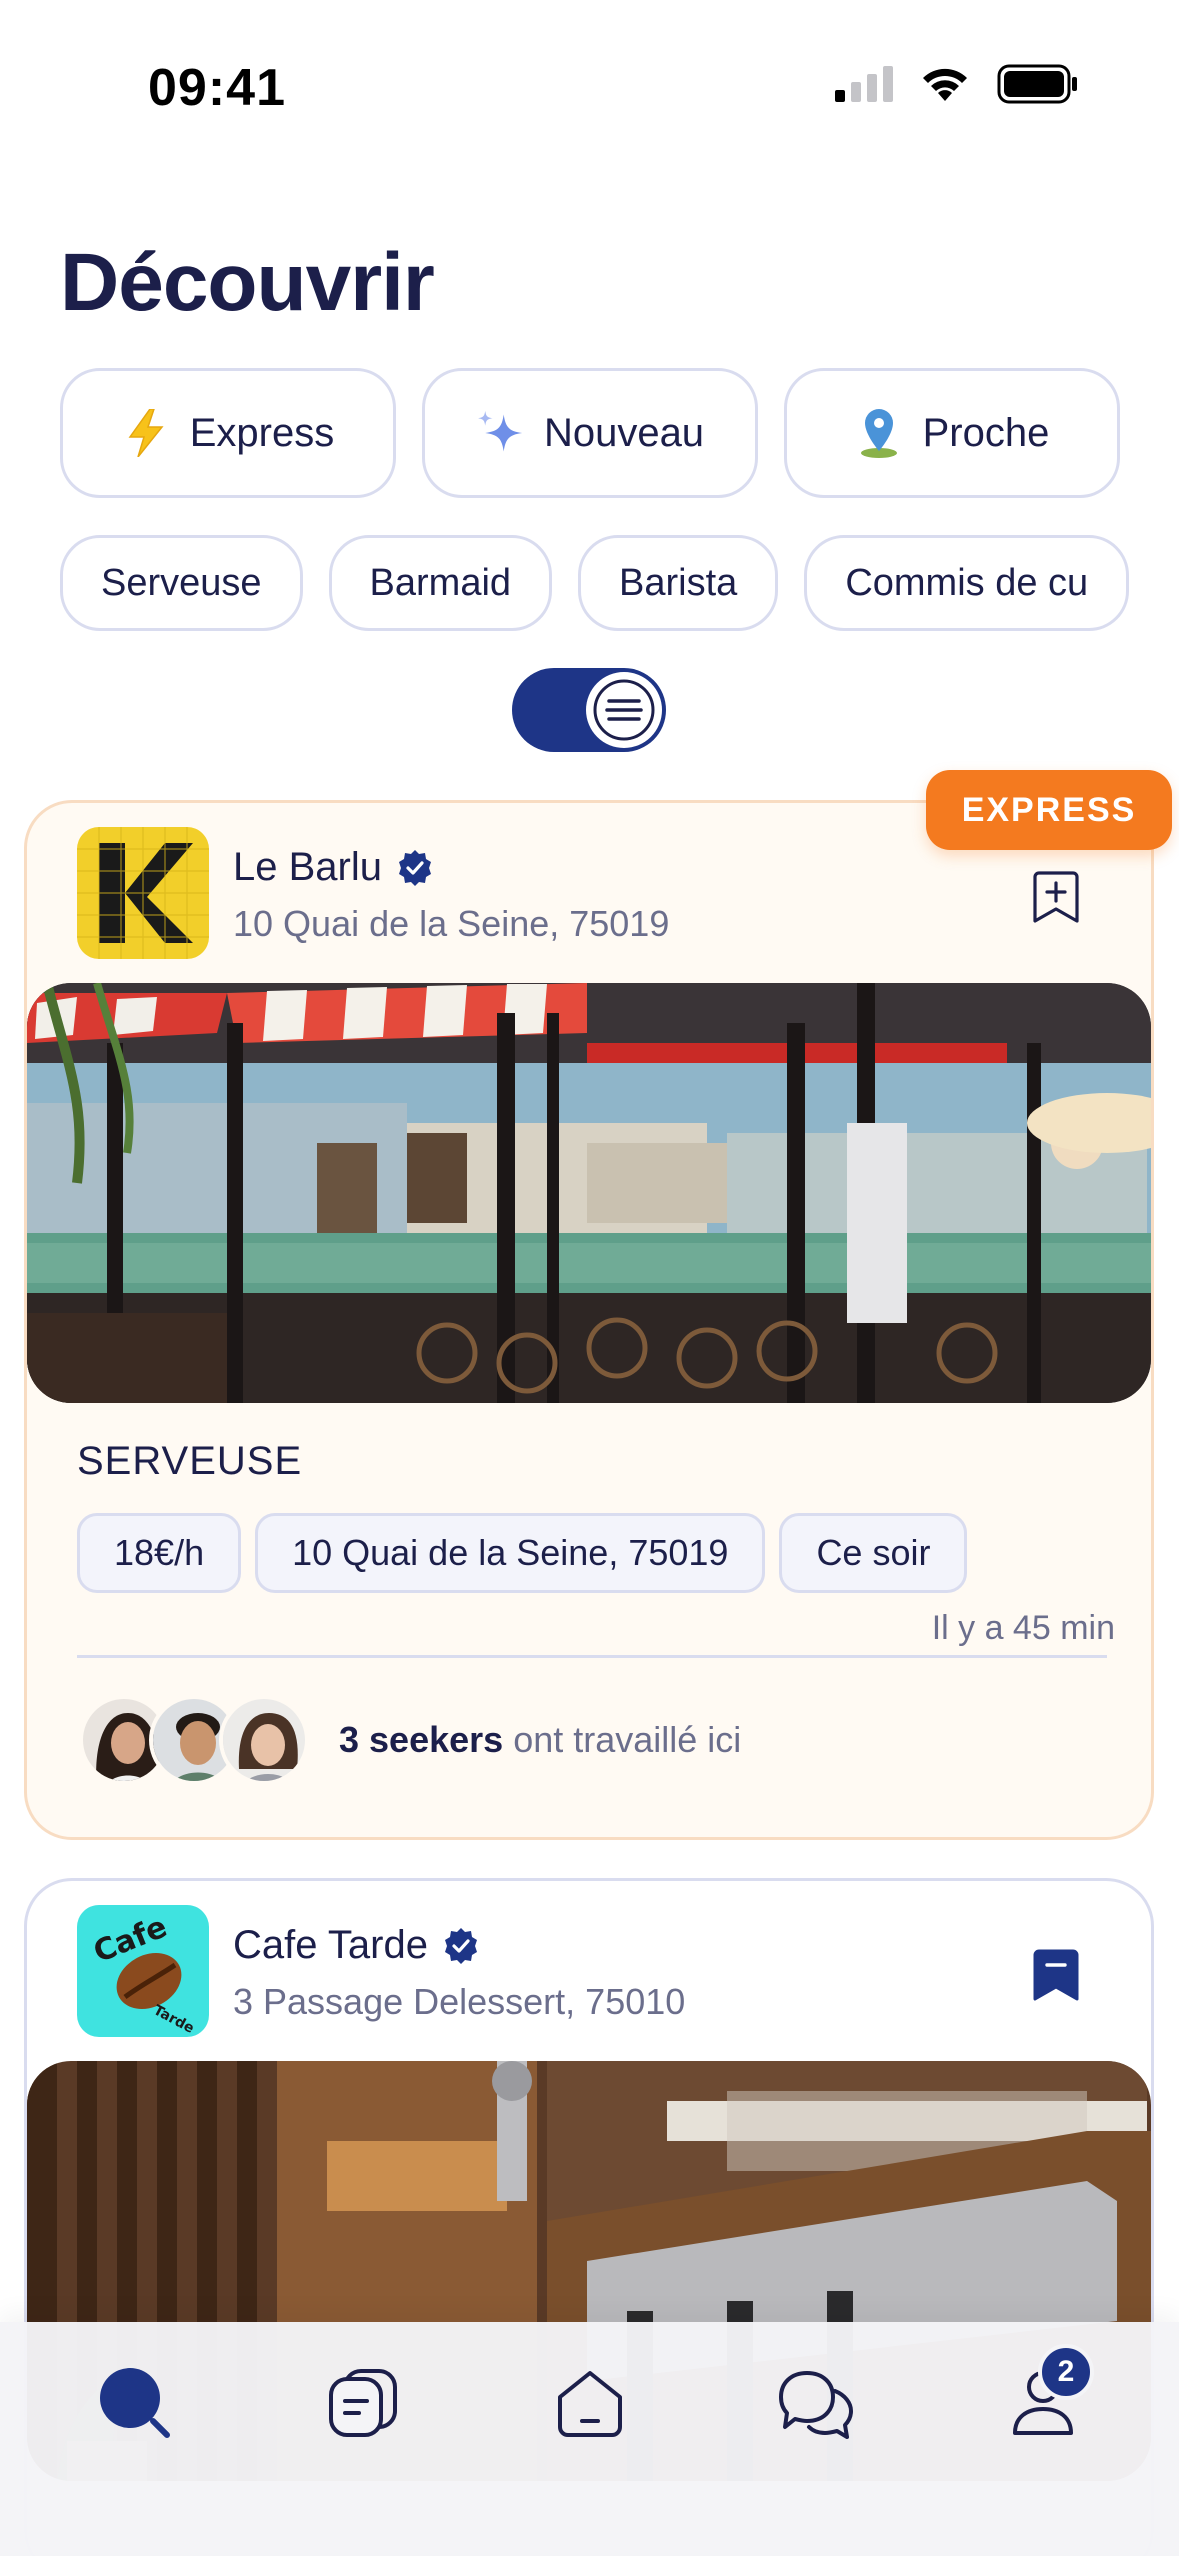 This screenshot has width=1179, height=2556. I want to click on job-tags: 18€/h 10 Quai de la Seine, 75019 Ce soir, so click(522, 1553).